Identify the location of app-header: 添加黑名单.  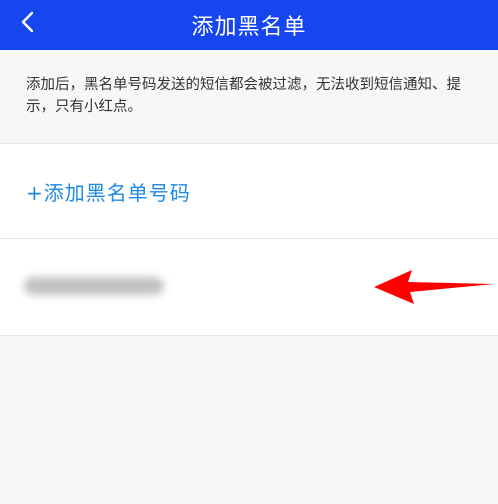
(249, 25).